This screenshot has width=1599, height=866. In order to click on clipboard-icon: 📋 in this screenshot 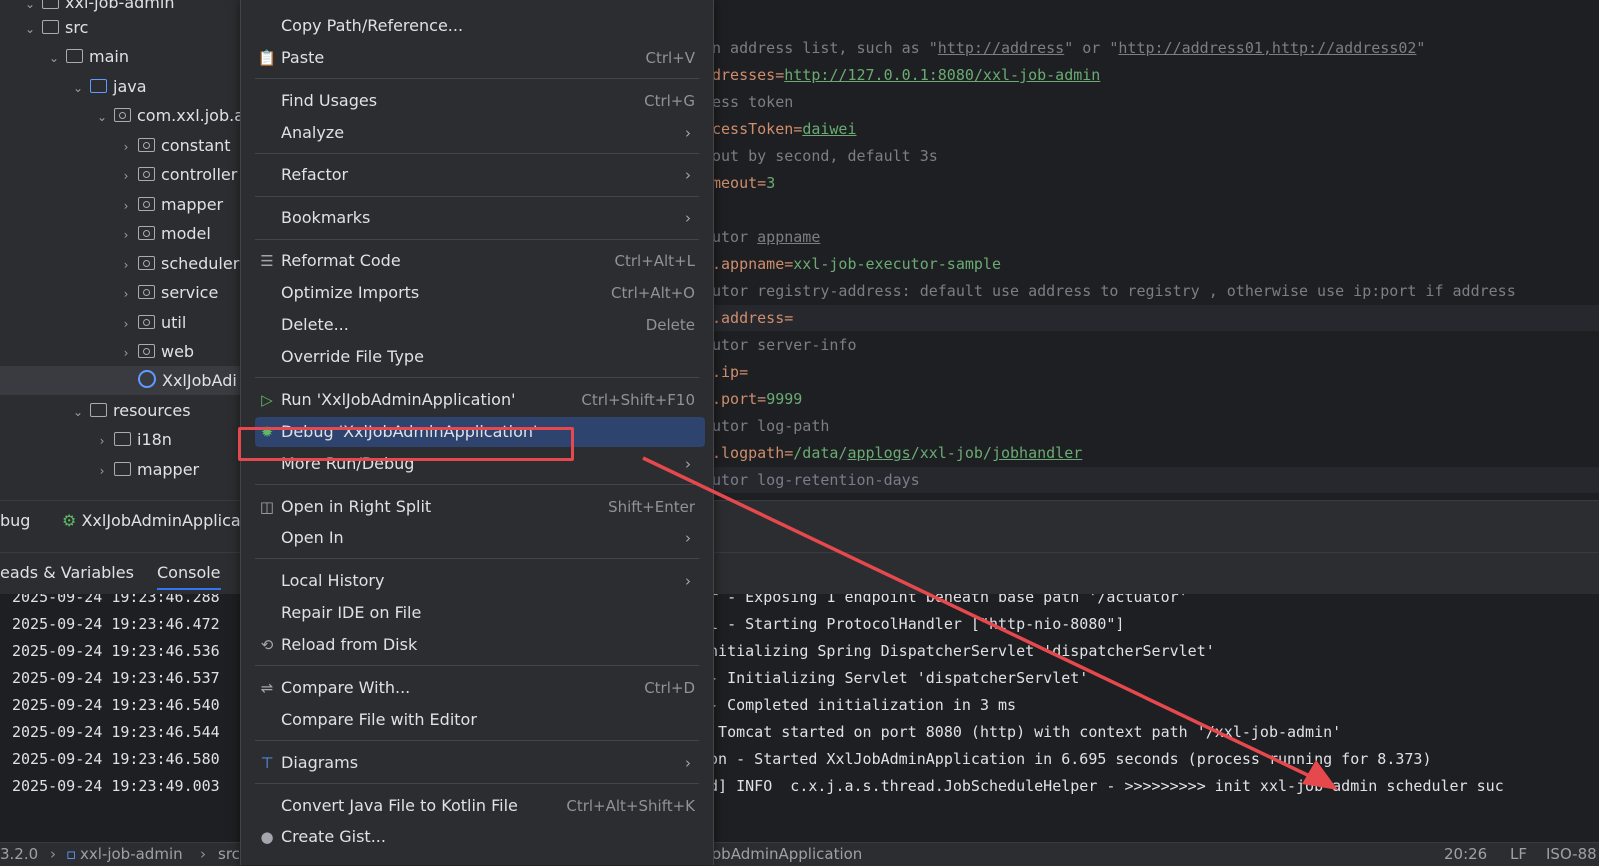, I will do `click(267, 58)`.